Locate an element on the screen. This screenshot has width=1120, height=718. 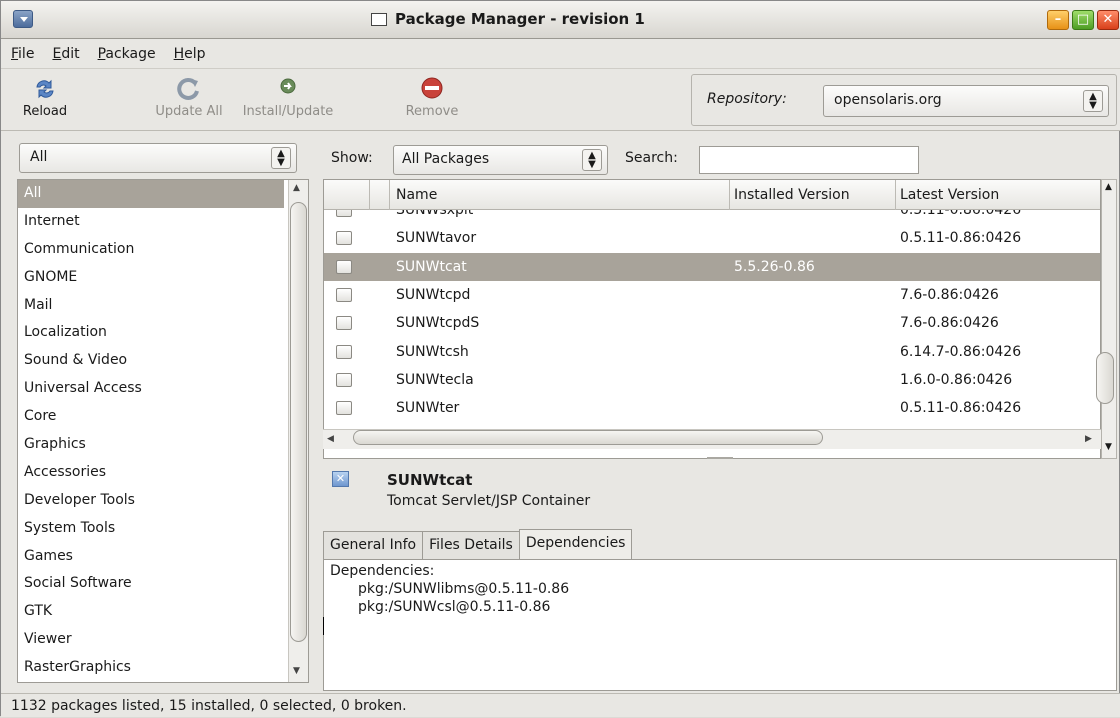
table-row: SUNWter 0.5.11-0.86:0426 is located at coordinates (712, 408).